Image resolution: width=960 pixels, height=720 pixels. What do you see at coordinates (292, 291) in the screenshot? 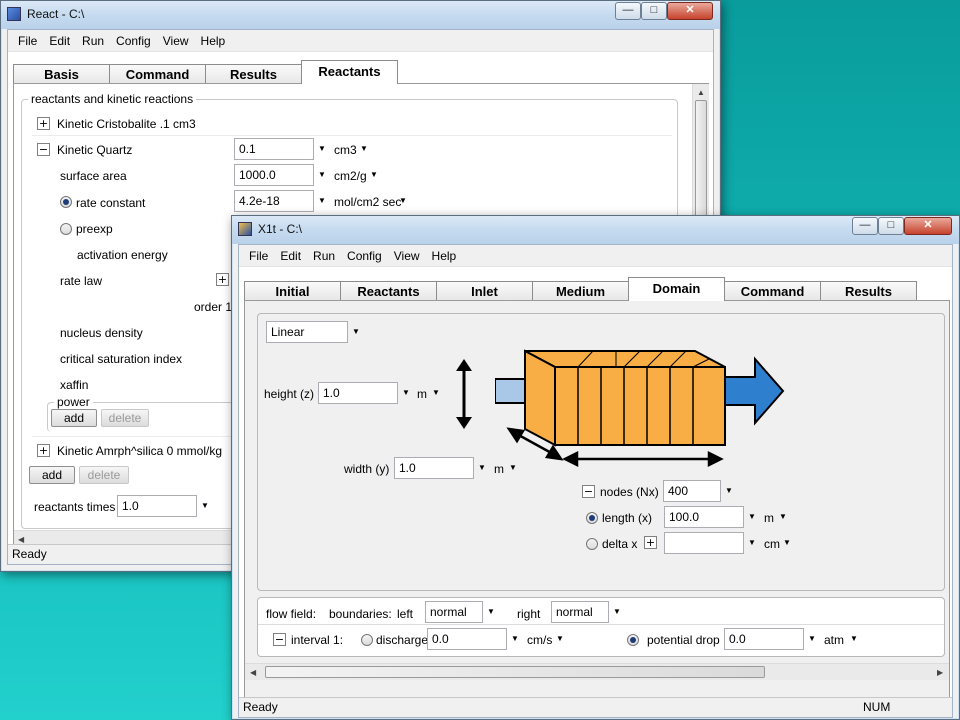
I see `tab-initial: Initial` at bounding box center [292, 291].